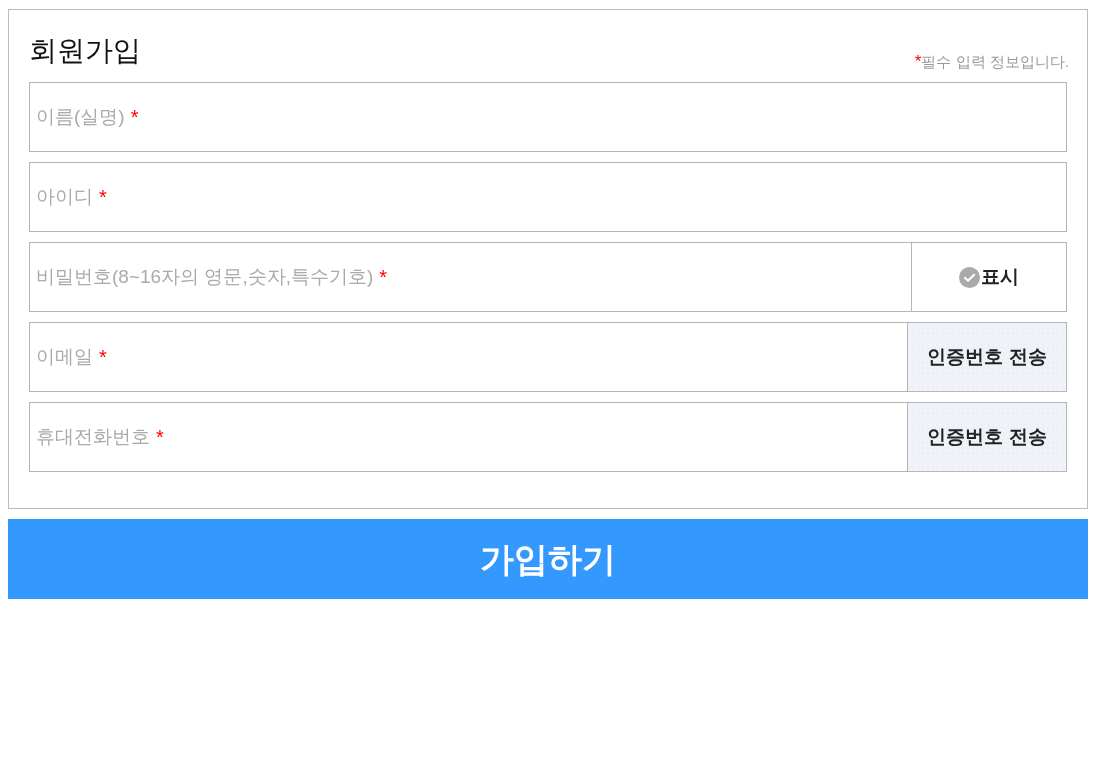 Image resolution: width=1108 pixels, height=761 pixels. What do you see at coordinates (548, 559) in the screenshot?
I see `signup-button: 가입하기` at bounding box center [548, 559].